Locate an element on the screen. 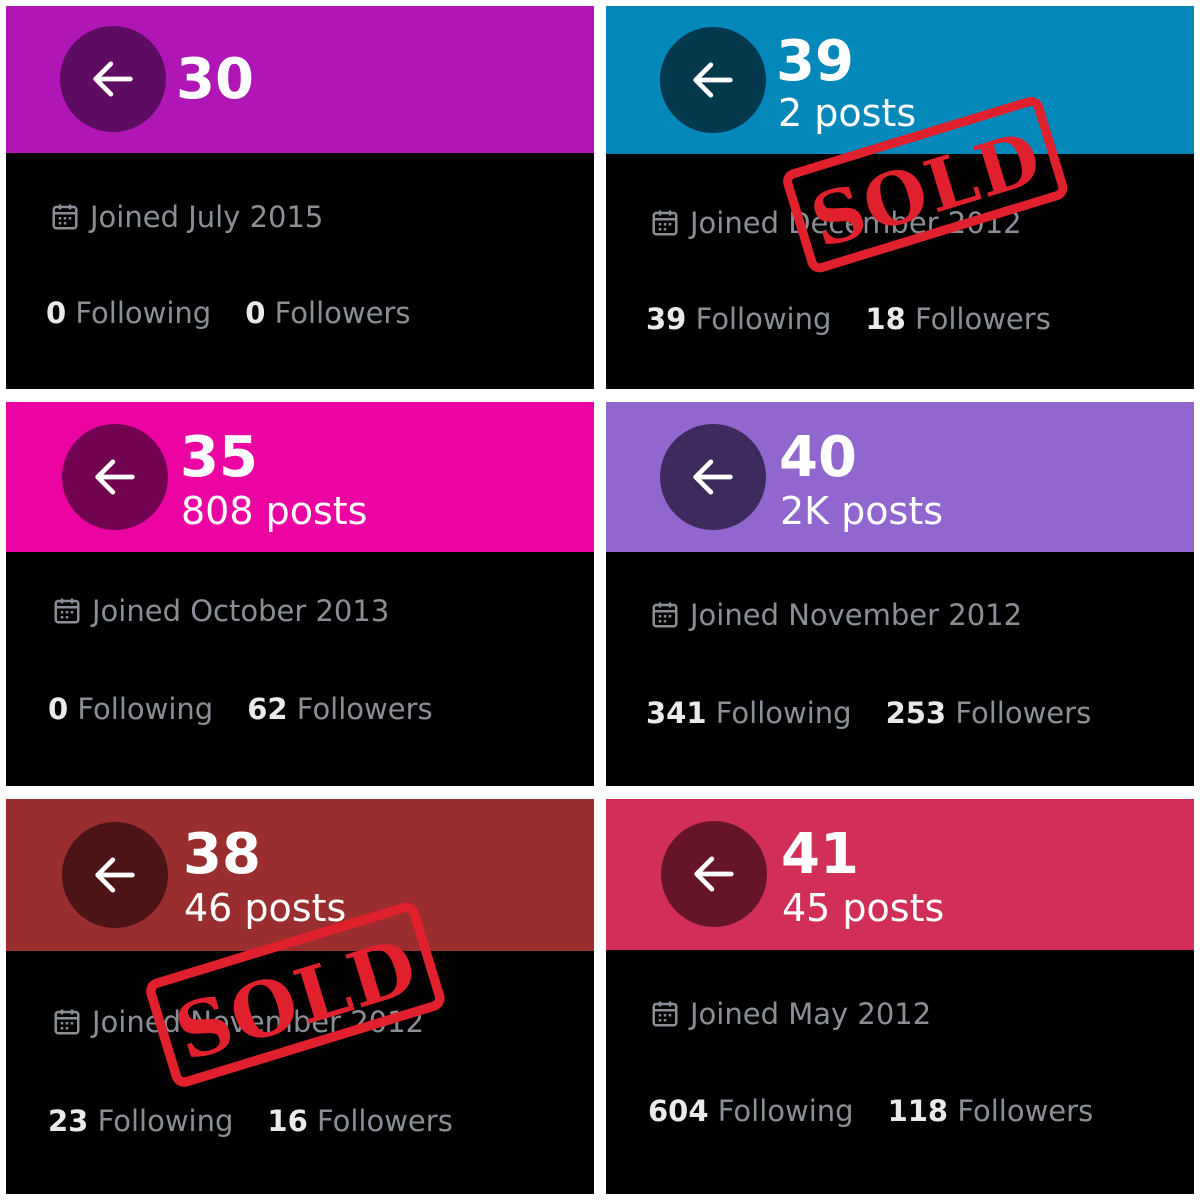 This screenshot has height=1200, width=1200. following-link: 604 Following is located at coordinates (751, 1111).